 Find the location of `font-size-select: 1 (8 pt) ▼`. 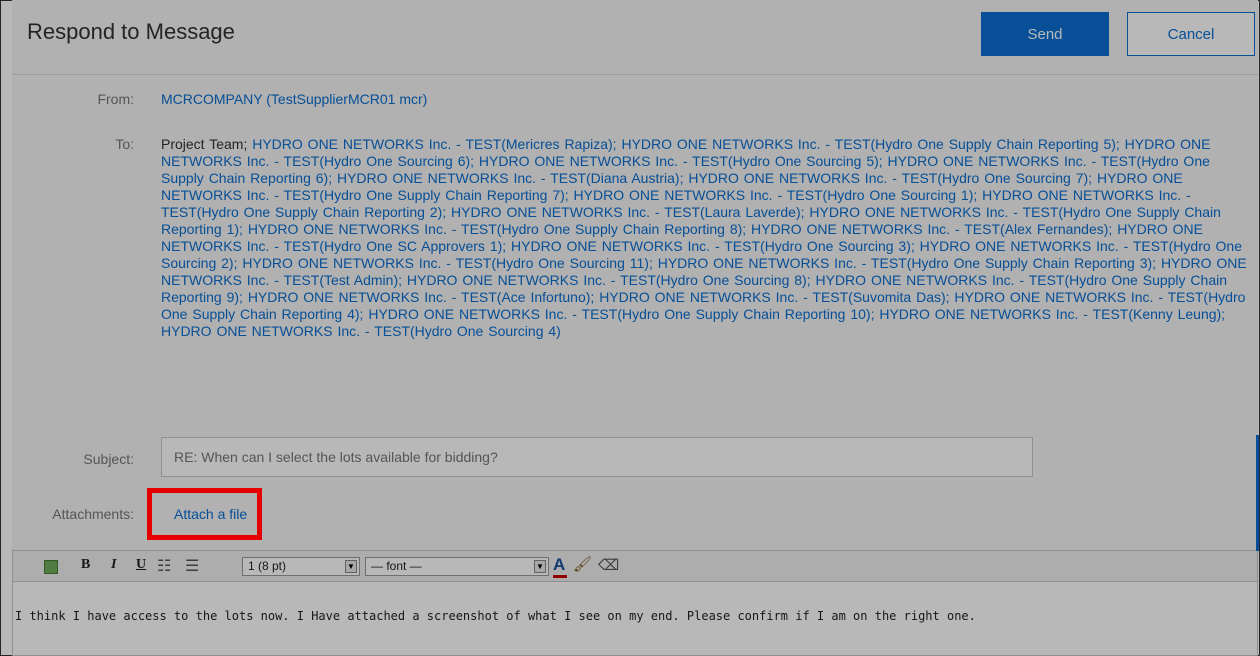

font-size-select: 1 (8 pt) ▼ is located at coordinates (301, 566).